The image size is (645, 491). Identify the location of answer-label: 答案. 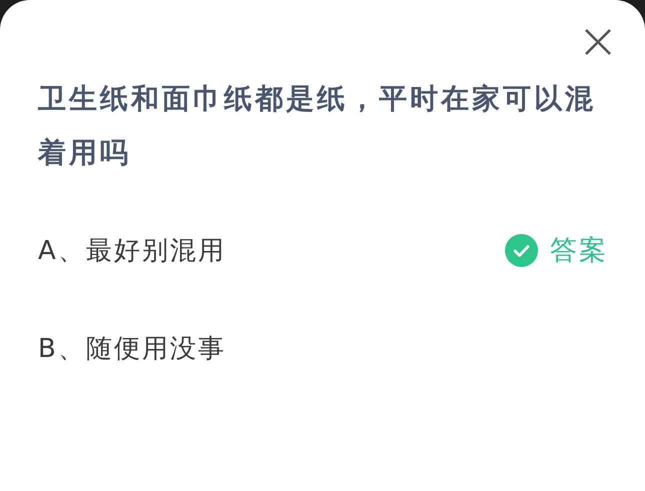
(579, 251).